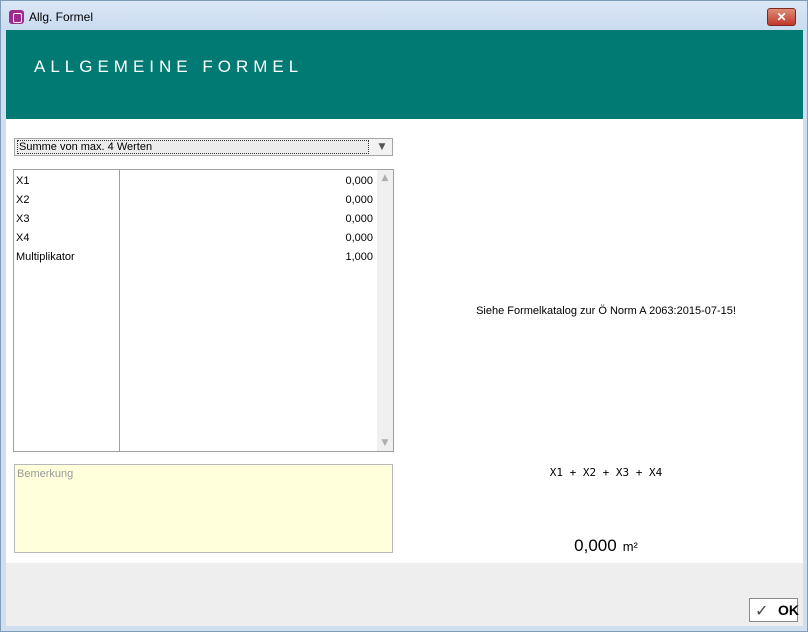 This screenshot has width=808, height=632. What do you see at coordinates (774, 610) in the screenshot?
I see `ok-button: ✓ OK` at bounding box center [774, 610].